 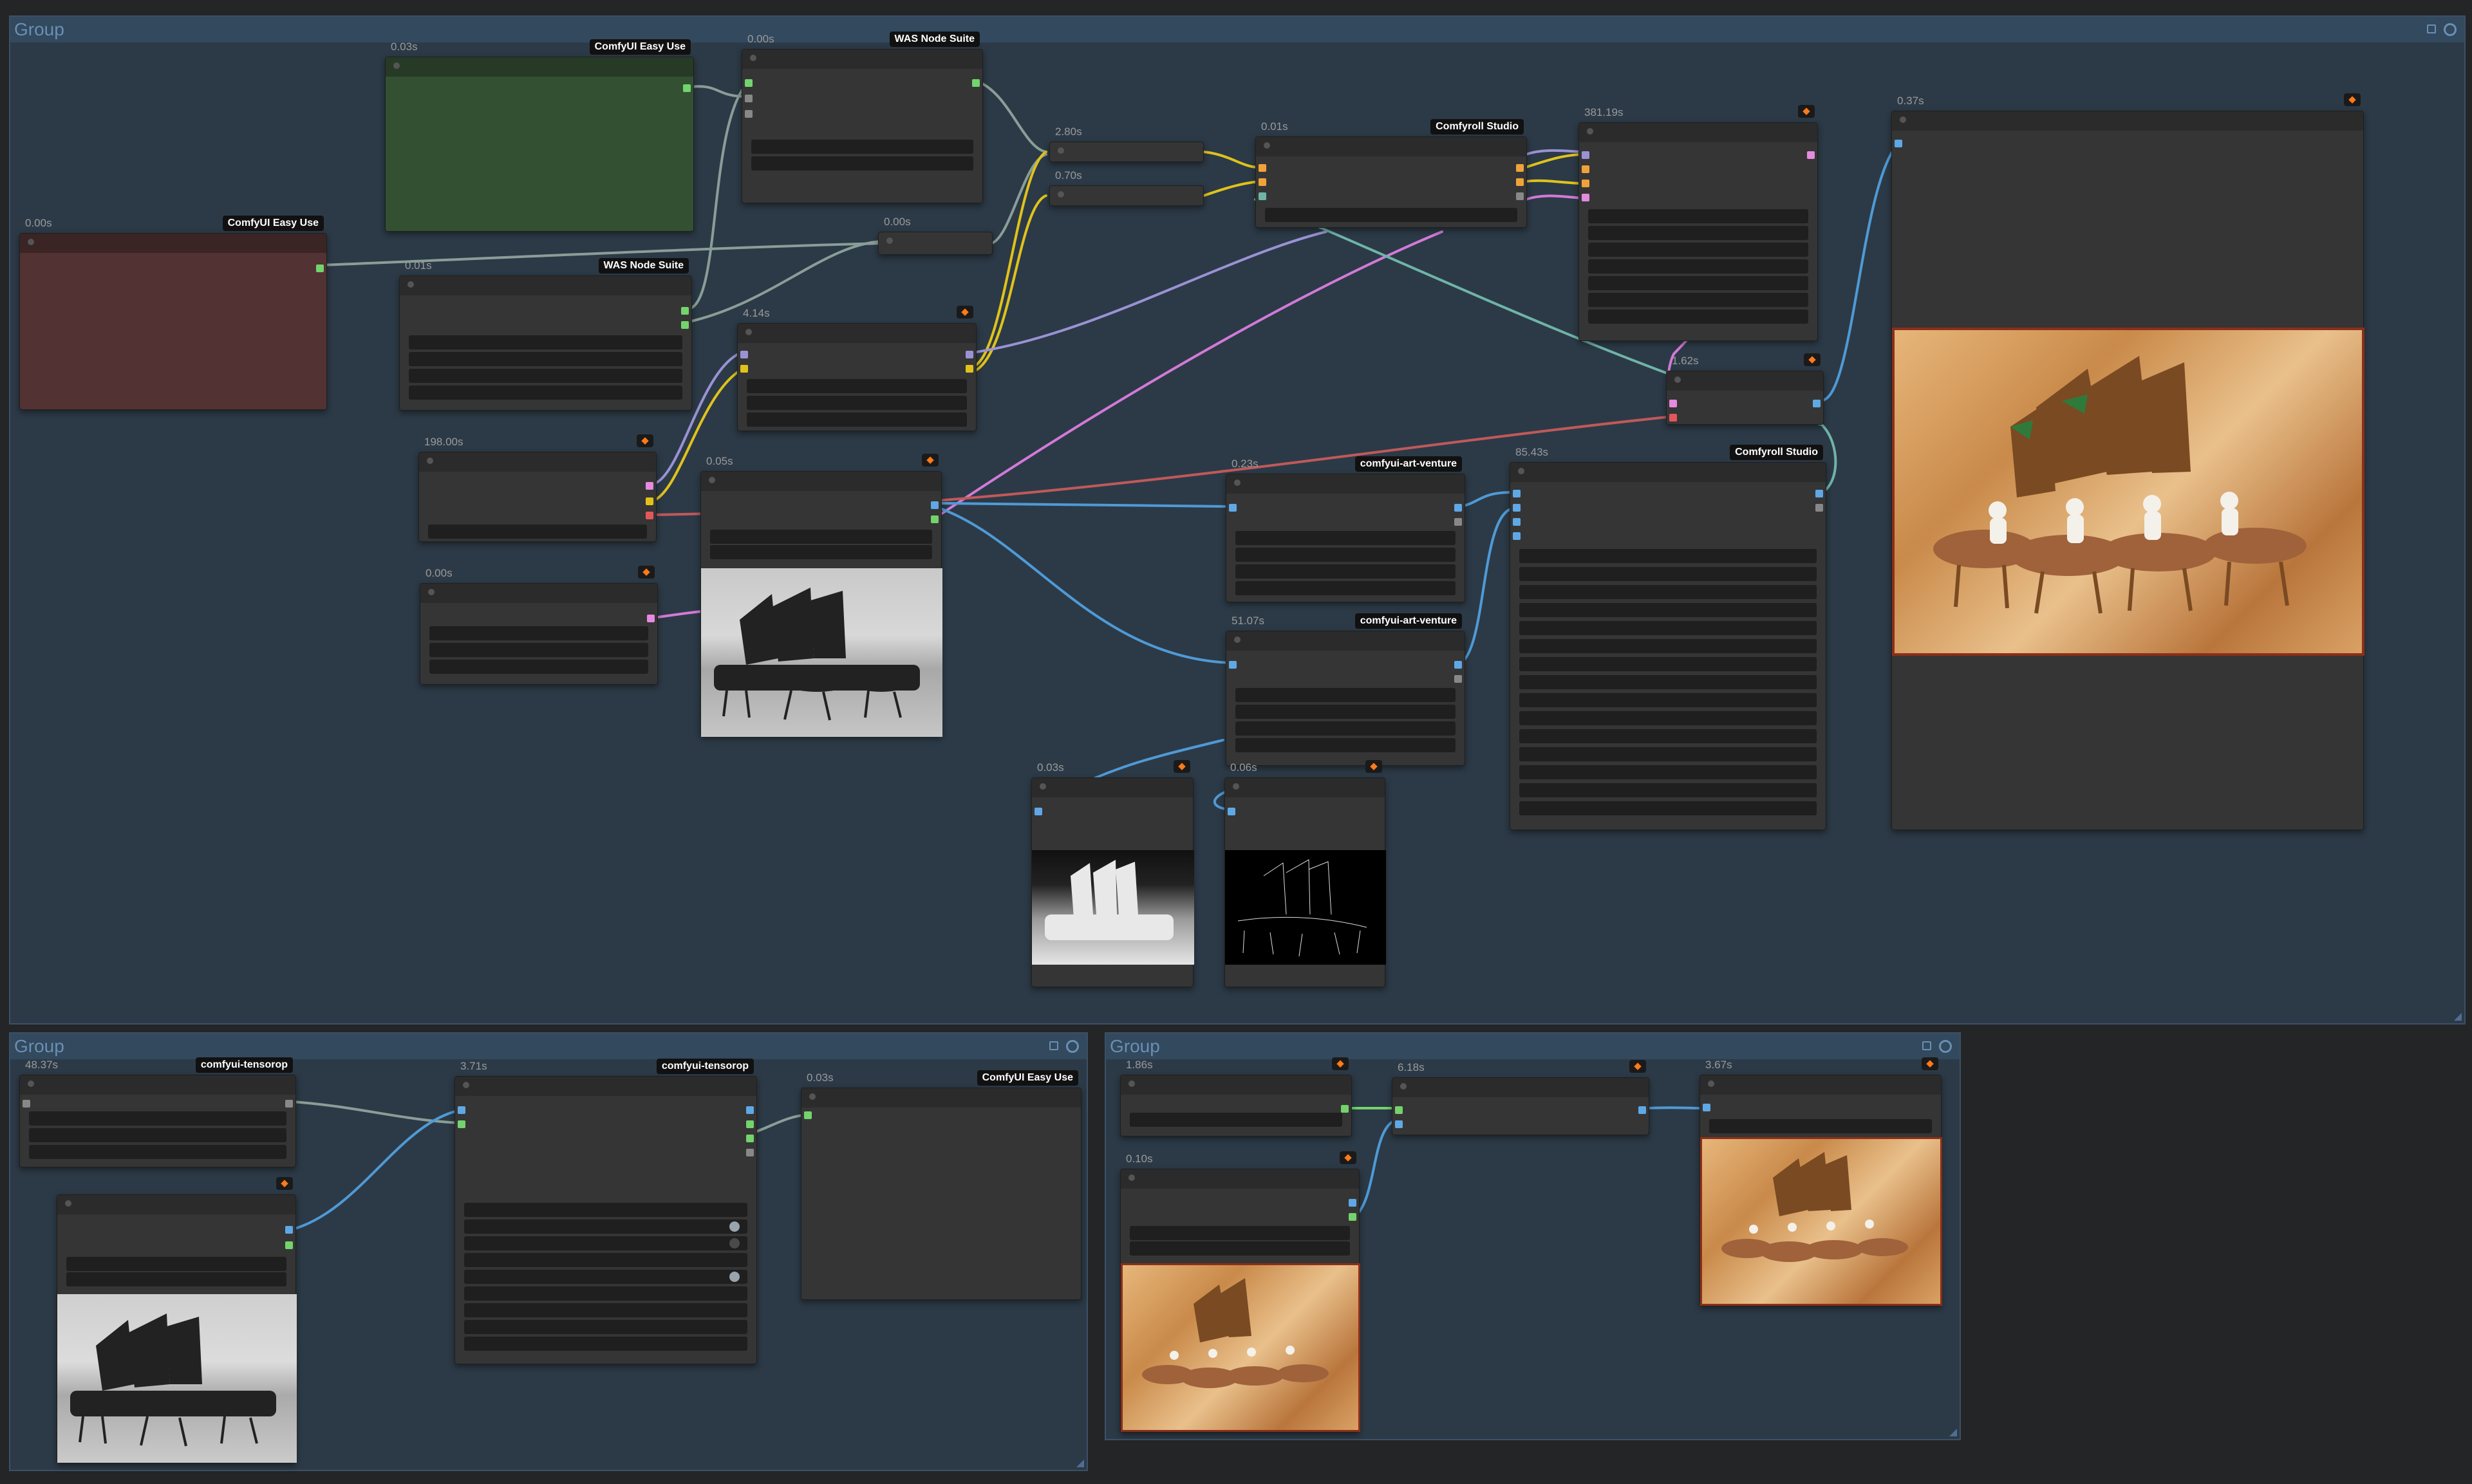 What do you see at coordinates (177, 1320) in the screenshot?
I see `node-load-image-2: ◆` at bounding box center [177, 1320].